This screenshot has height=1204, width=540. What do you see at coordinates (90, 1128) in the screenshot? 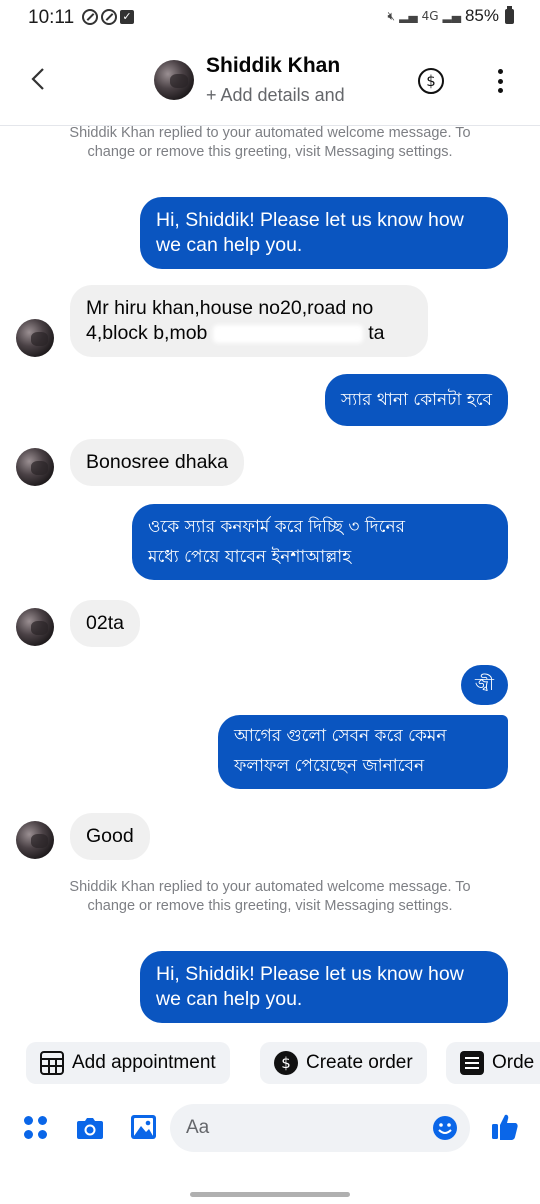
I see `camera-icon` at bounding box center [90, 1128].